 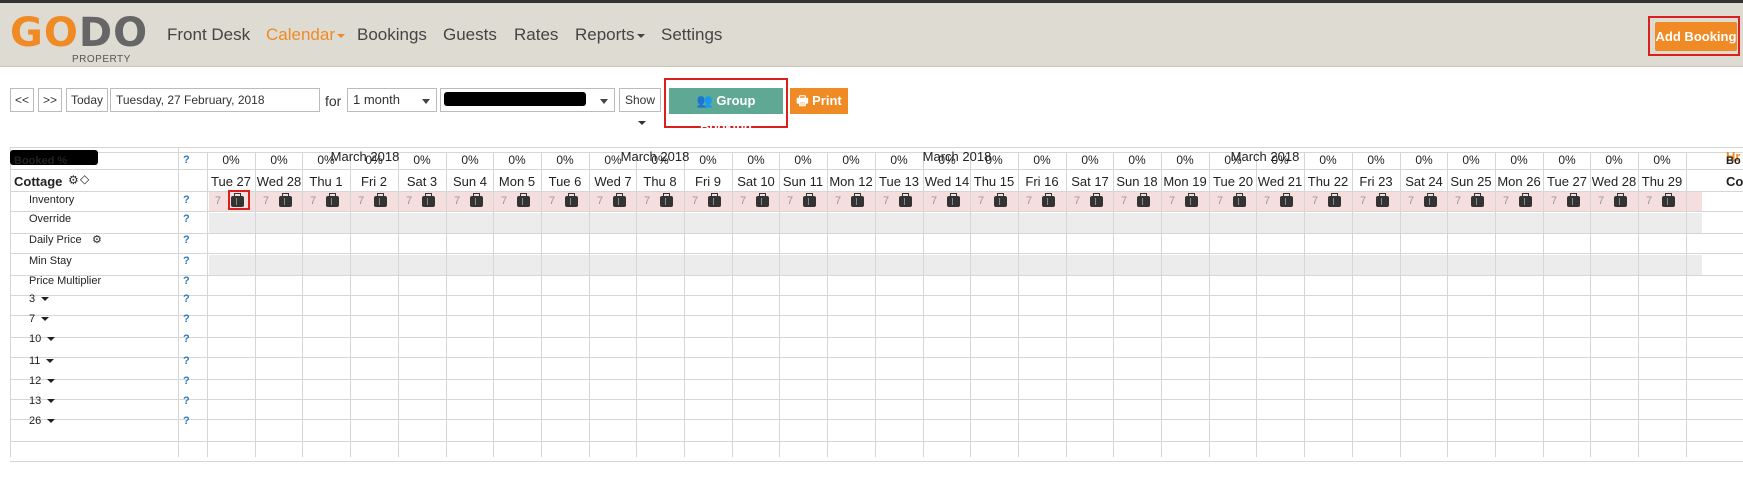 I want to click on godo-logo: GODO PROPERTY, so click(x=78, y=39).